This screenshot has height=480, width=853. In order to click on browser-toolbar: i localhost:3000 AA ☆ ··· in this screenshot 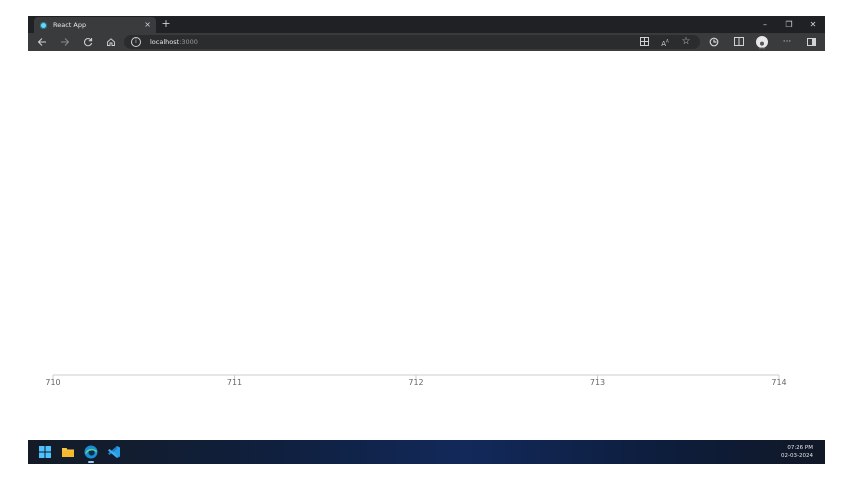, I will do `click(426, 42)`.